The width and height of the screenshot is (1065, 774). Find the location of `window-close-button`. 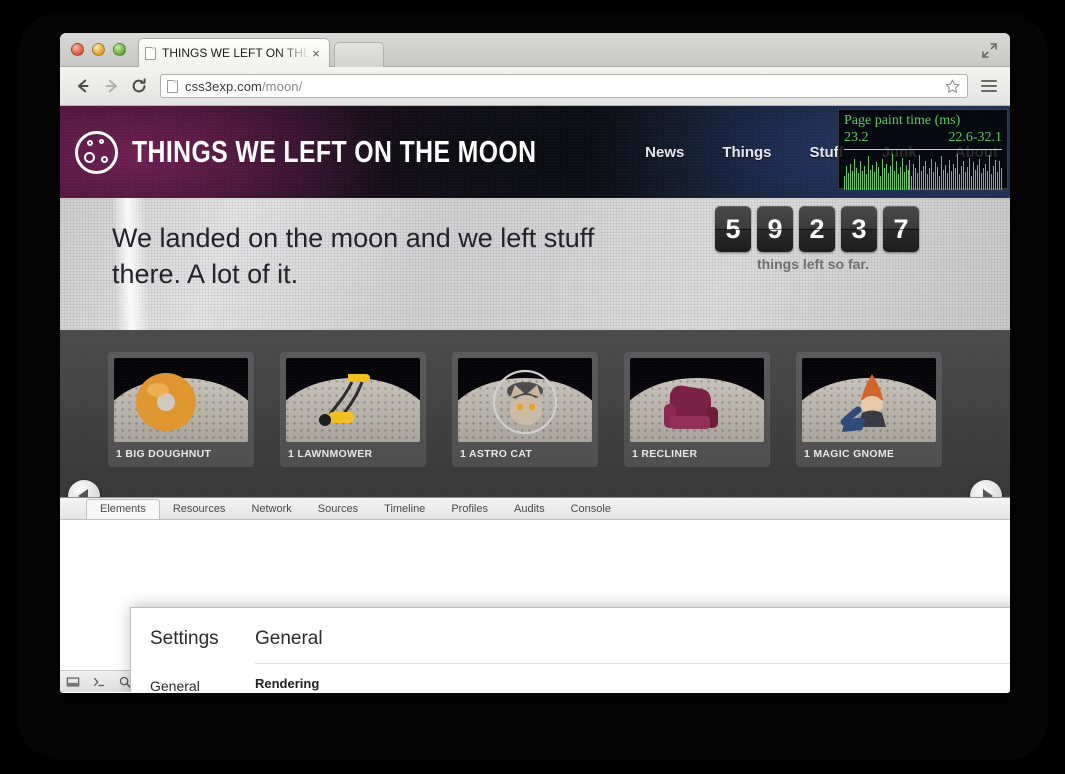

window-close-button is located at coordinates (77, 49).